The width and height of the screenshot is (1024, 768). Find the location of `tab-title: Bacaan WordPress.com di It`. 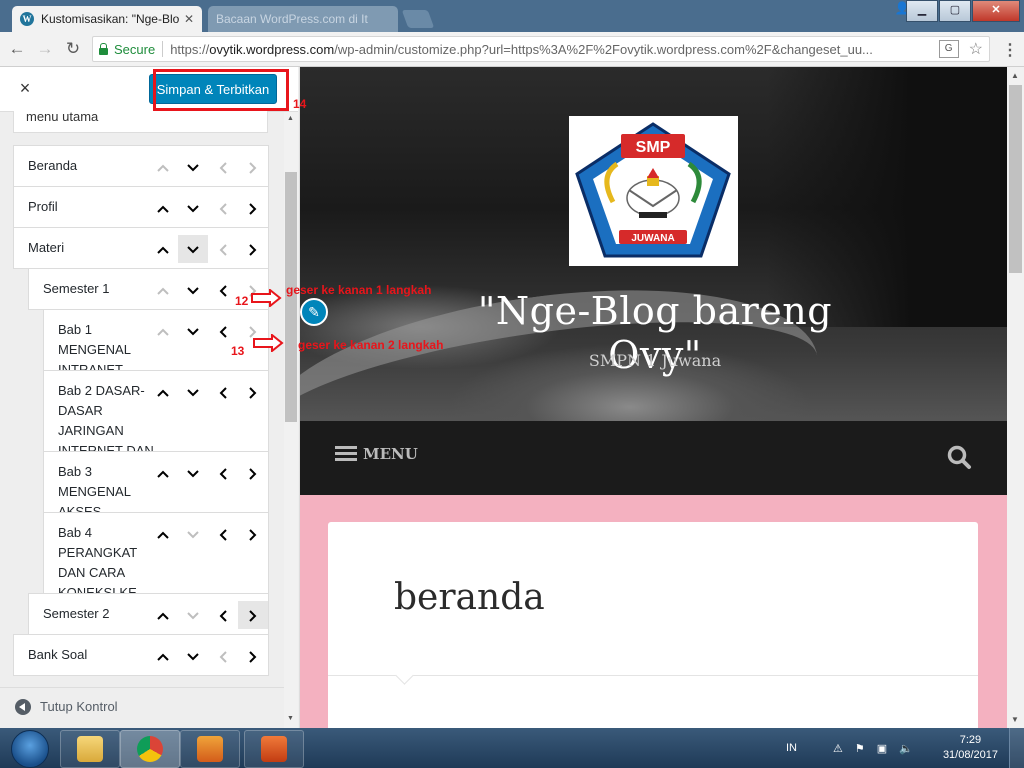

tab-title: Bacaan WordPress.com di It is located at coordinates (292, 19).